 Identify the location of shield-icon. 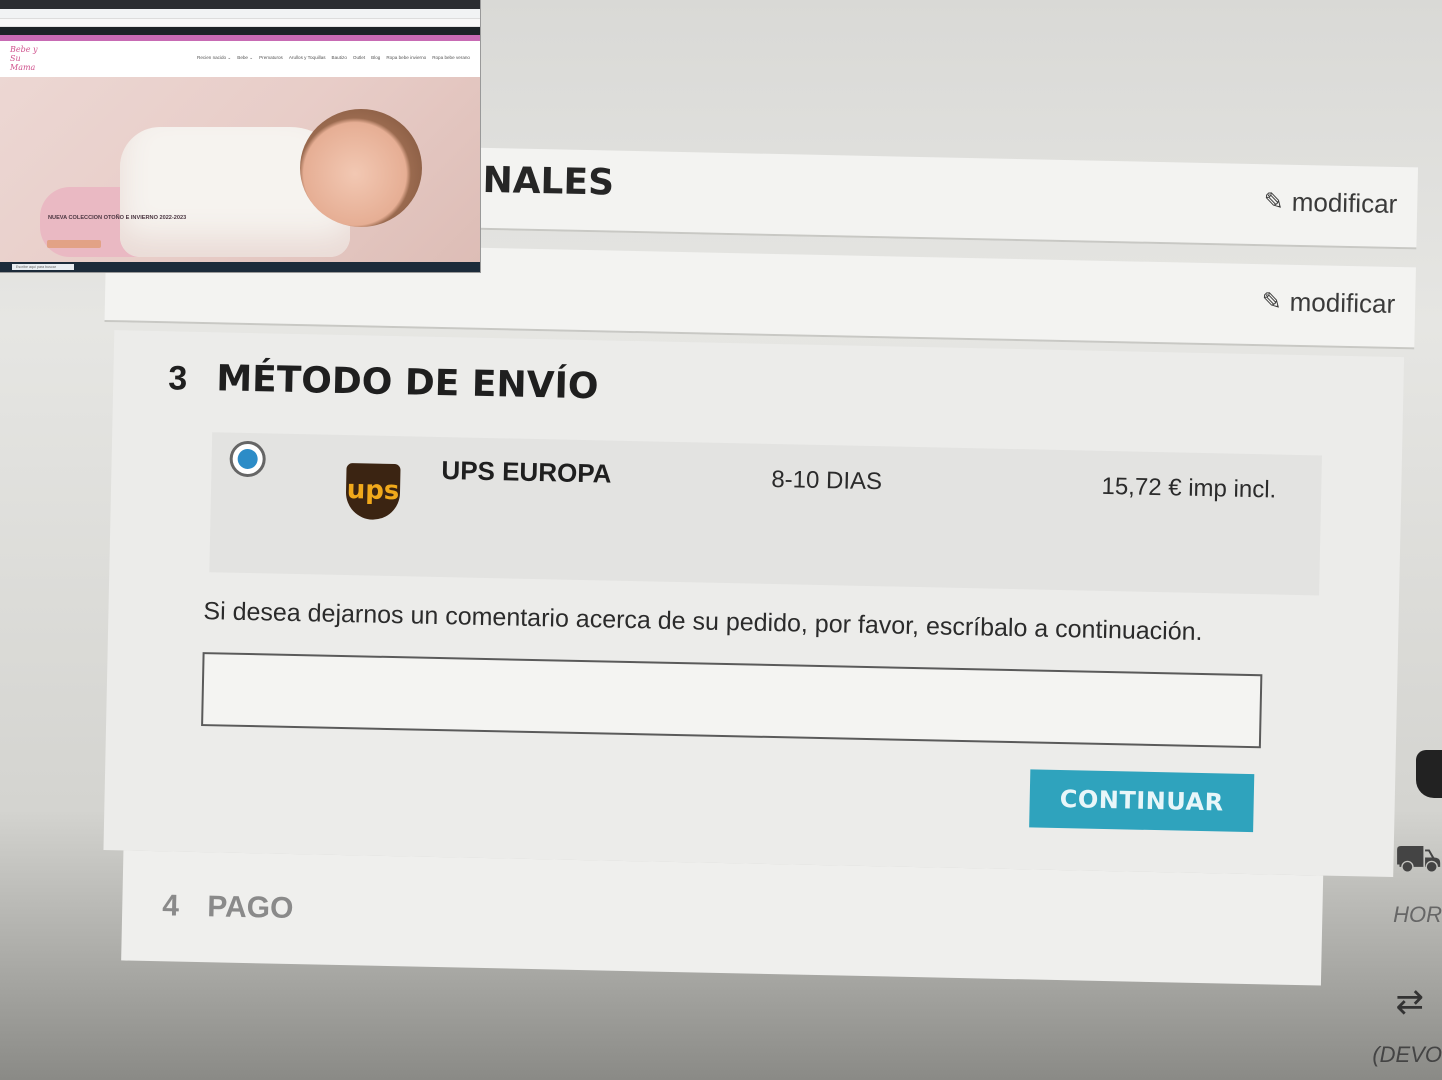
(1429, 774).